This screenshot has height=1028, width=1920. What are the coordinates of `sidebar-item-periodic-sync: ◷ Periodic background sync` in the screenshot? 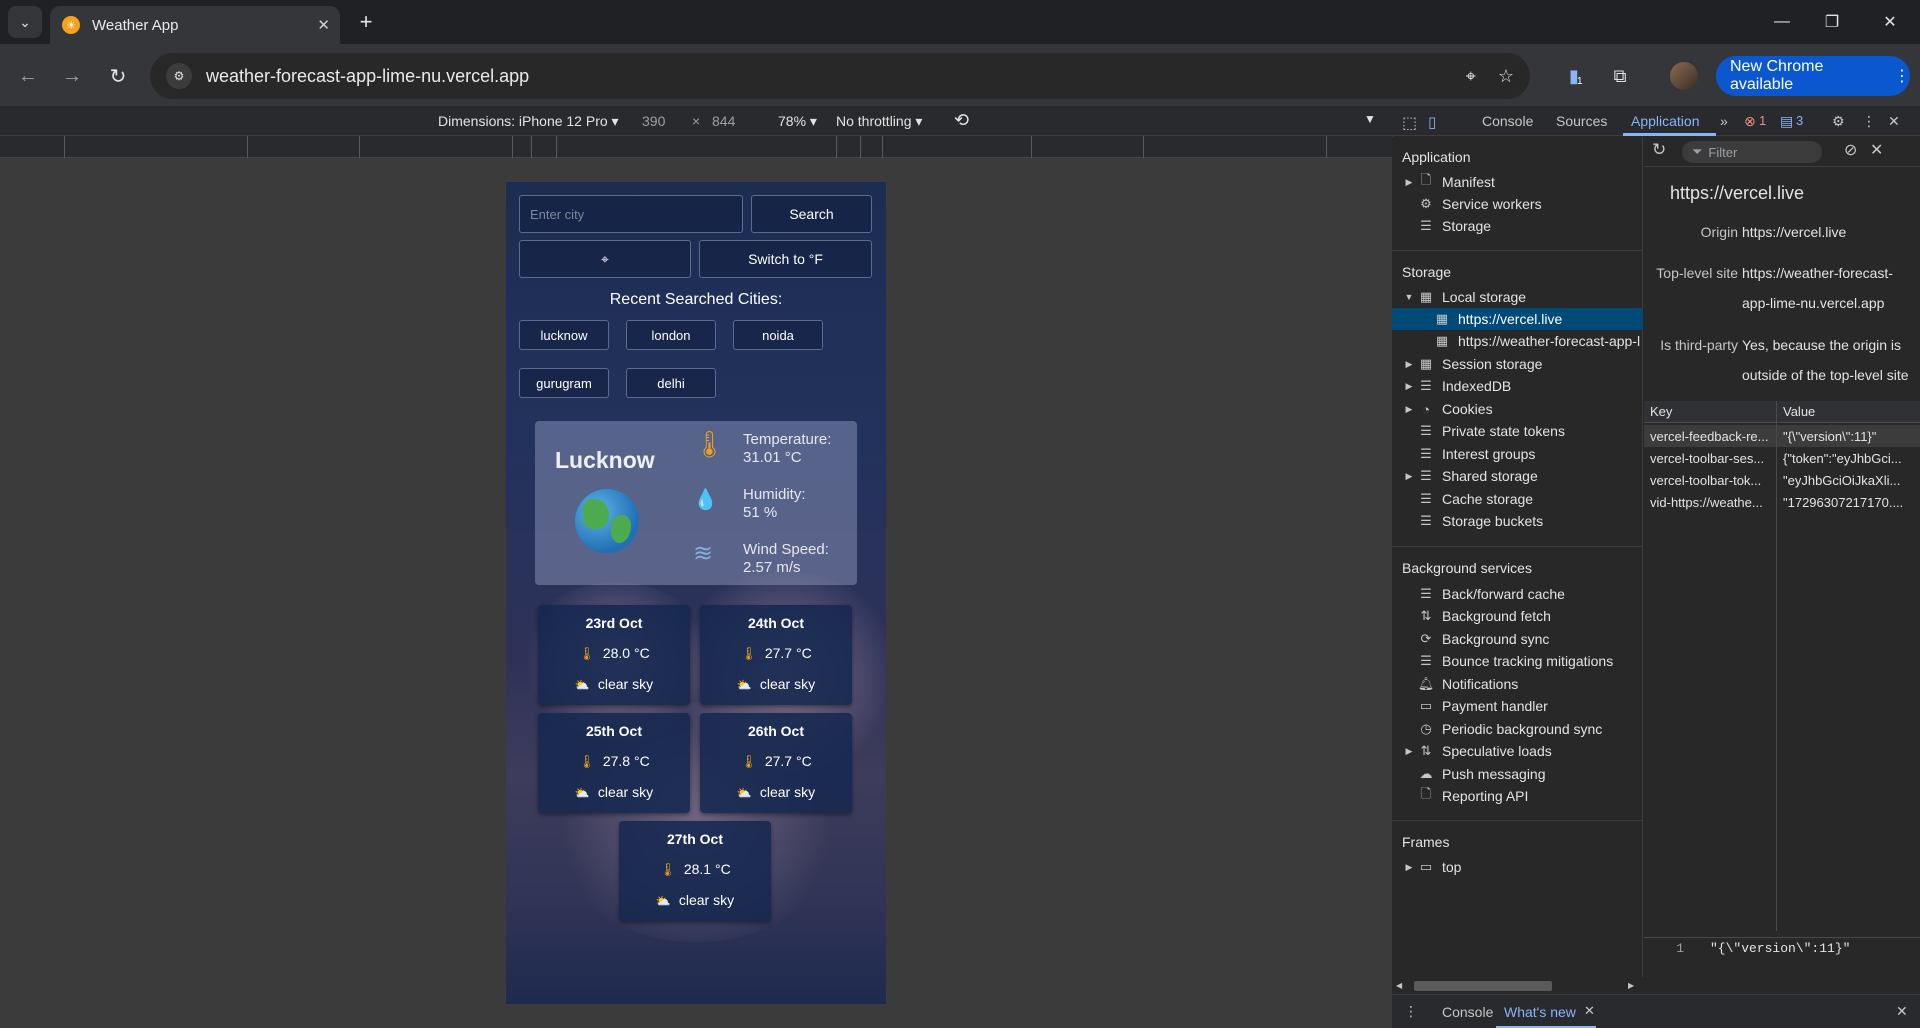 It's located at (1527, 729).